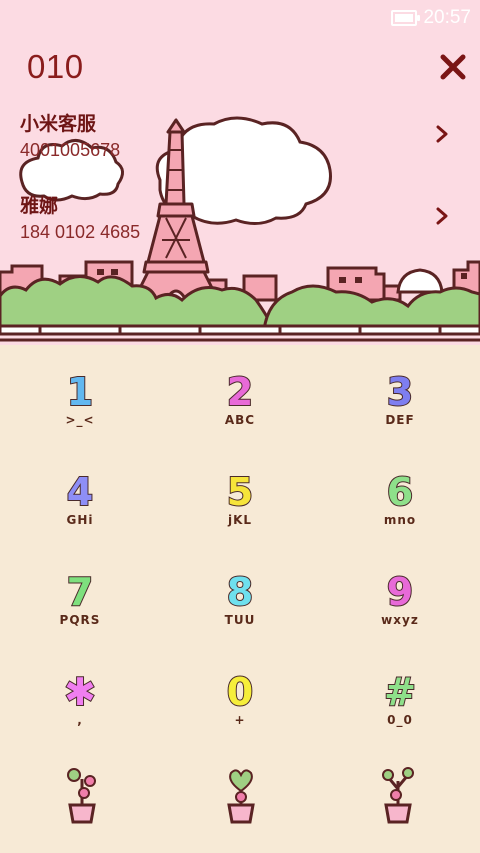 Image resolution: width=480 pixels, height=853 pixels. I want to click on key-1: 1 >_<, so click(80, 395).